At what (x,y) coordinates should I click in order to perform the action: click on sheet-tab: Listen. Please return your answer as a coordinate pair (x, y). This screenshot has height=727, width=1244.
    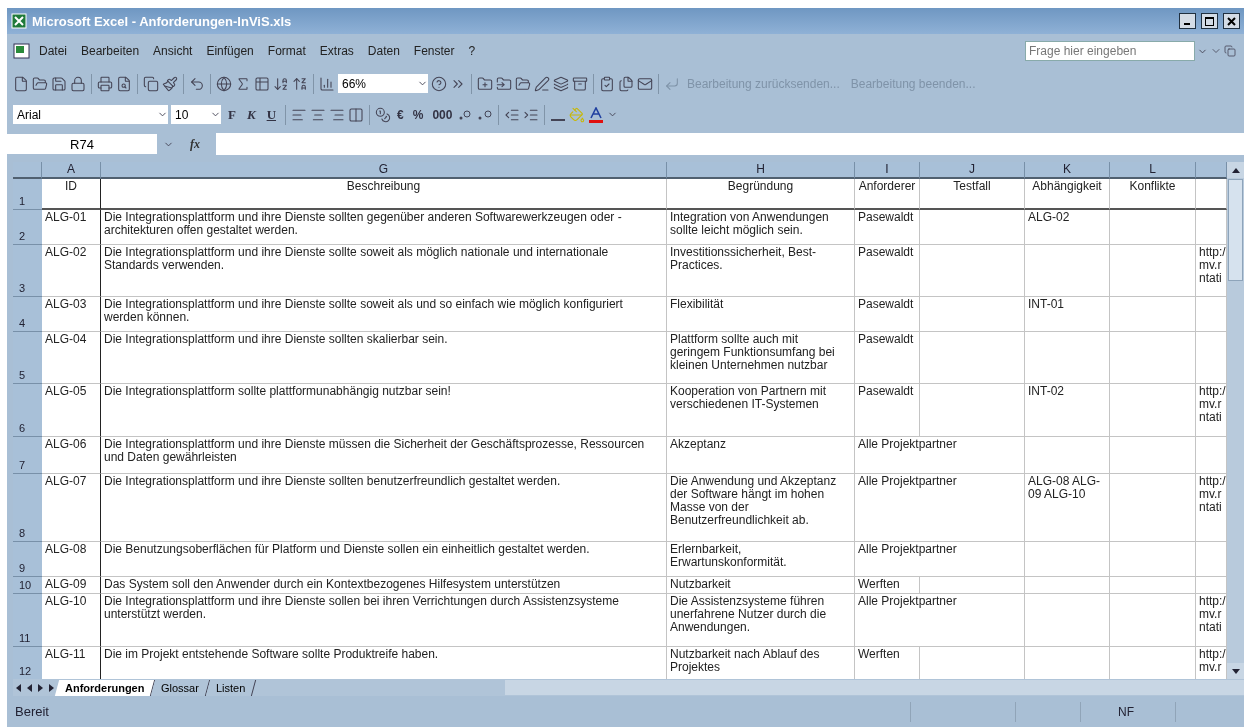
    Looking at the image, I should click on (231, 687).